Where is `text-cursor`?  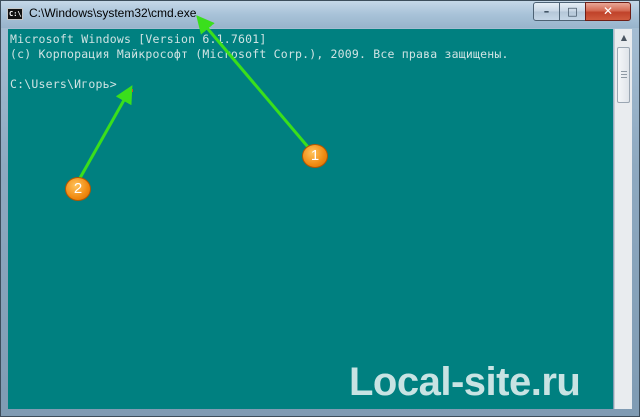 text-cursor is located at coordinates (130, 90).